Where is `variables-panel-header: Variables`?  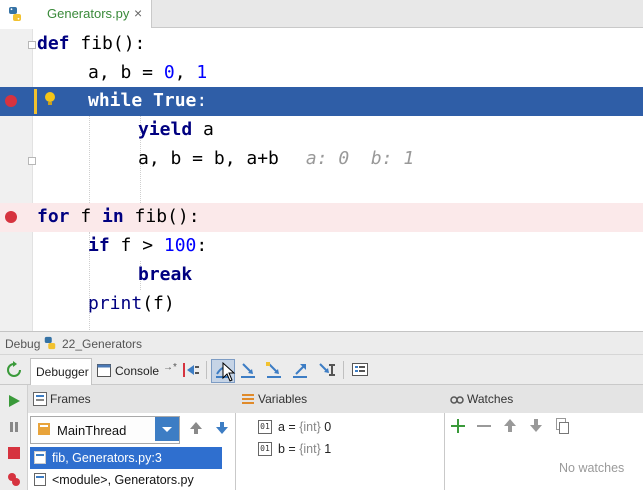
variables-panel-header: Variables is located at coordinates (341, 399).